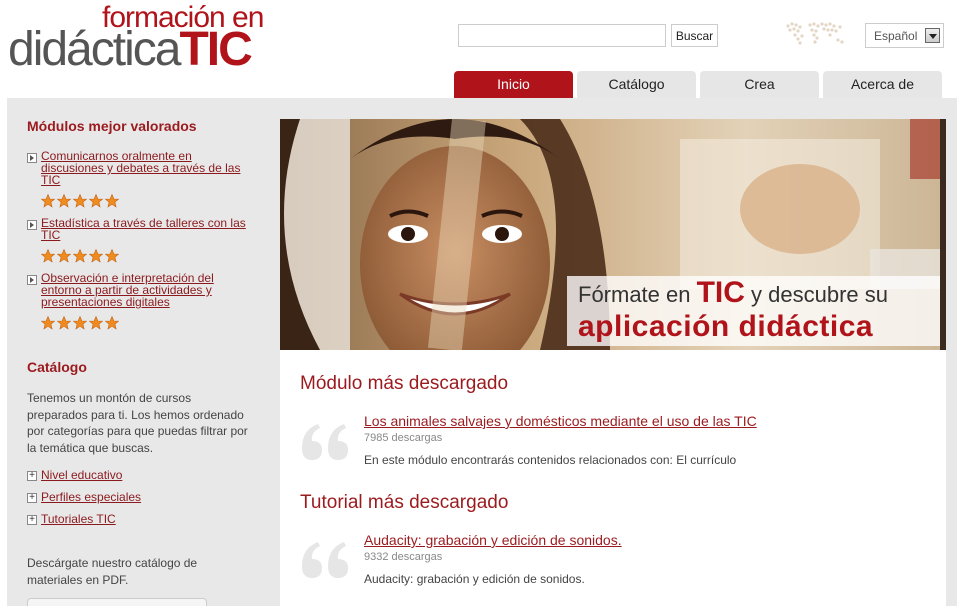 Image resolution: width=957 pixels, height=606 pixels. I want to click on tab-acerca-de: Acerca de, so click(882, 84).